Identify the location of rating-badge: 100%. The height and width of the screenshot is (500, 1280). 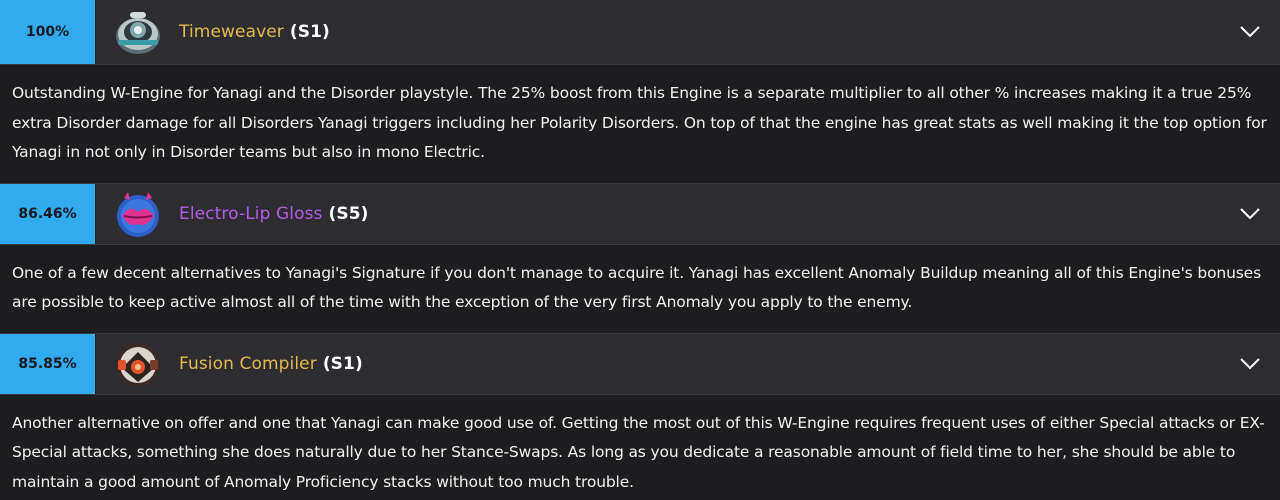
(48, 32).